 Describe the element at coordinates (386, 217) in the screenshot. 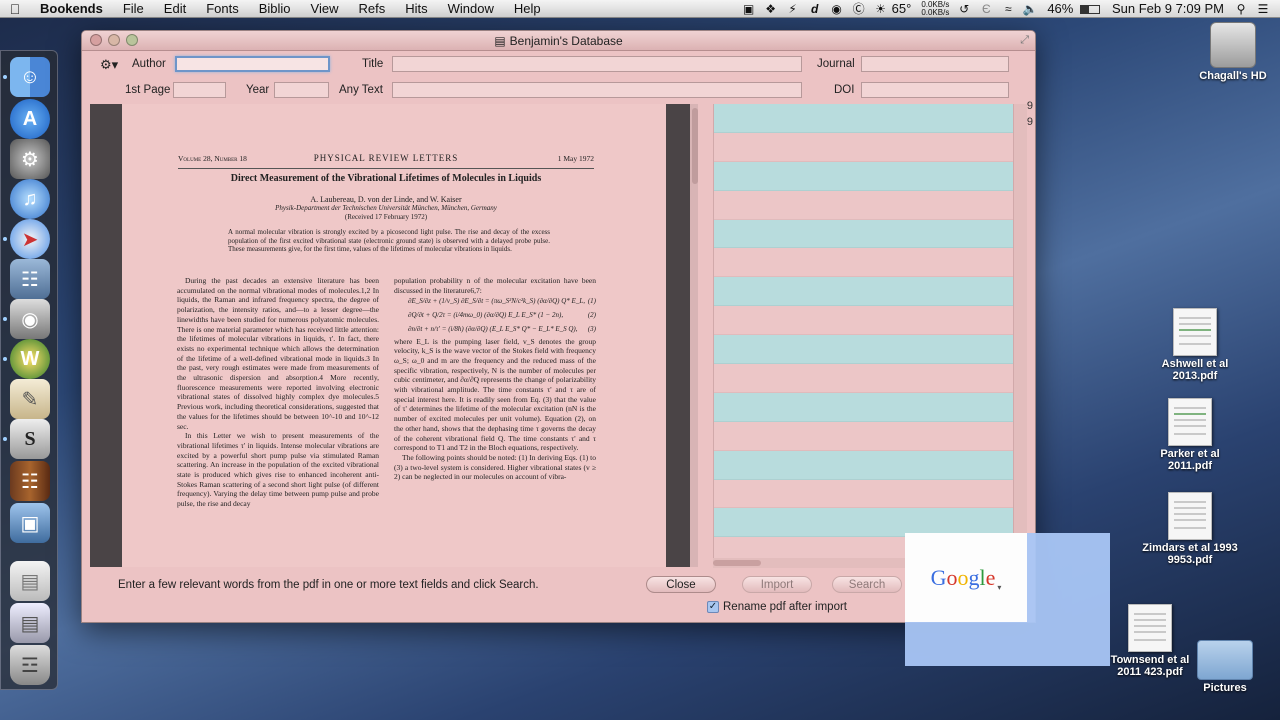

I see `pdf-received: (Received 17 February 1972)` at that location.